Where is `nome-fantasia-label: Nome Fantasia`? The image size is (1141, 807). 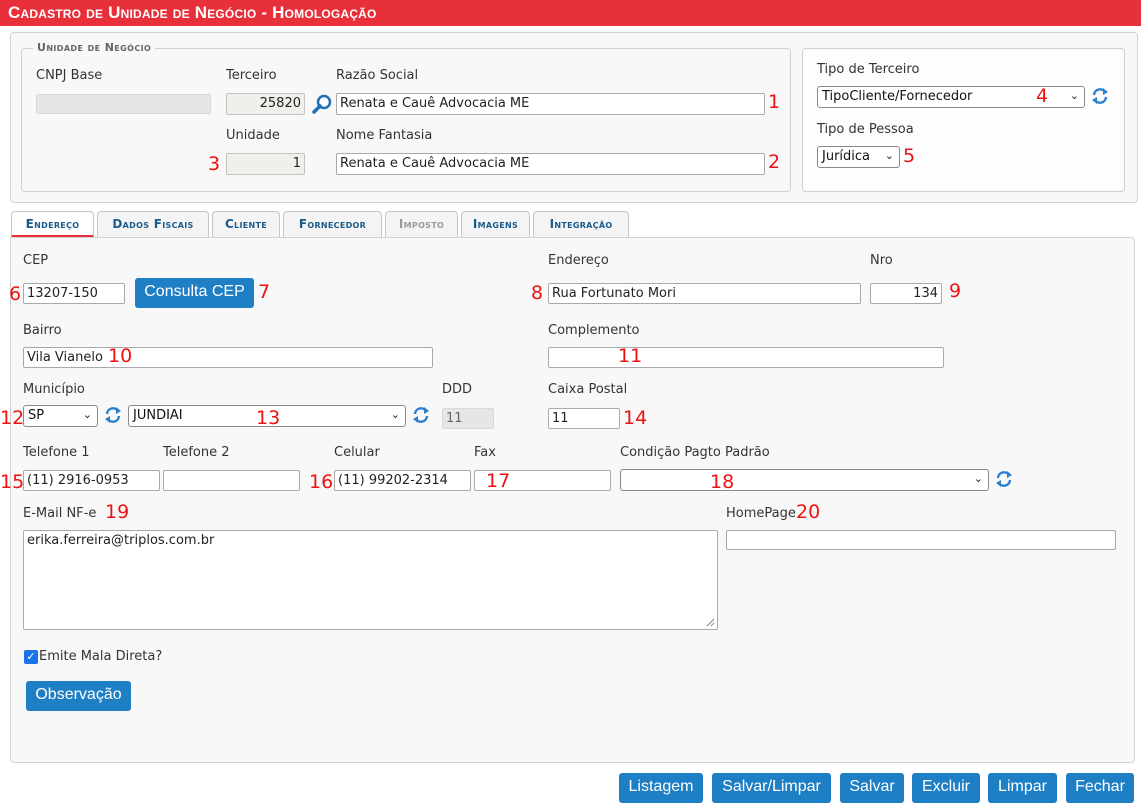
nome-fantasia-label: Nome Fantasia is located at coordinates (384, 135).